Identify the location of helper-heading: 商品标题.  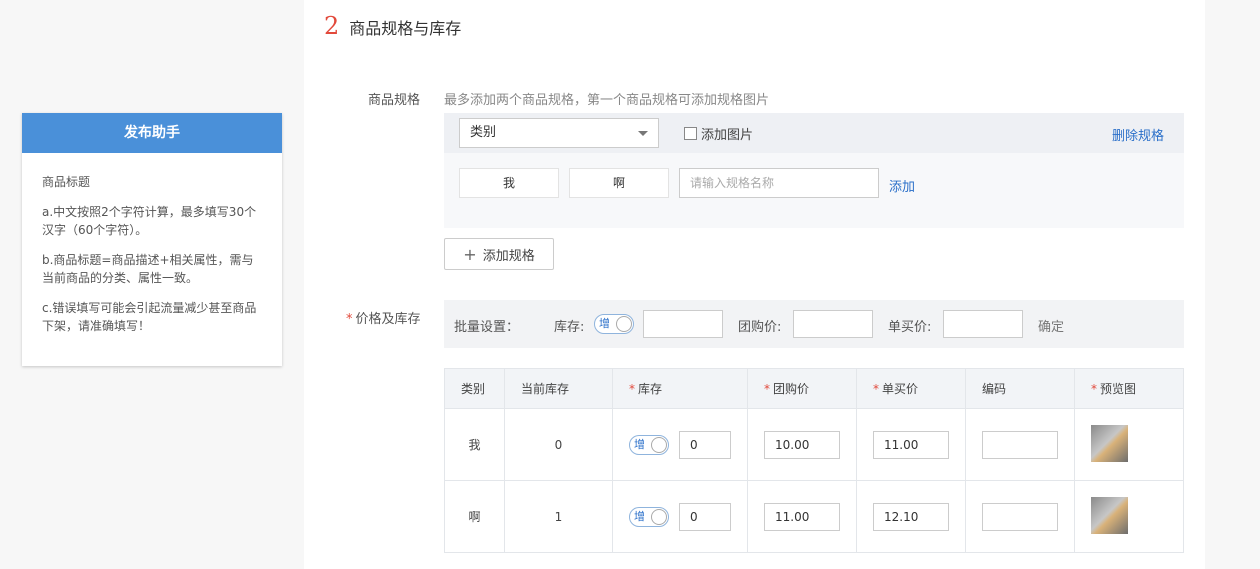
(66, 182).